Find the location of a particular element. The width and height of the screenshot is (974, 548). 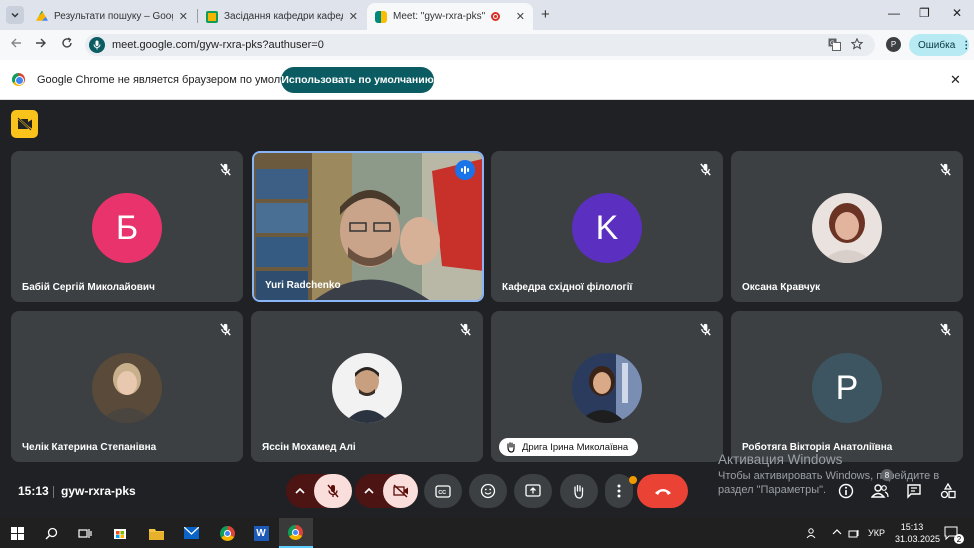

taskbar-time: 15:13 is located at coordinates (912, 527).